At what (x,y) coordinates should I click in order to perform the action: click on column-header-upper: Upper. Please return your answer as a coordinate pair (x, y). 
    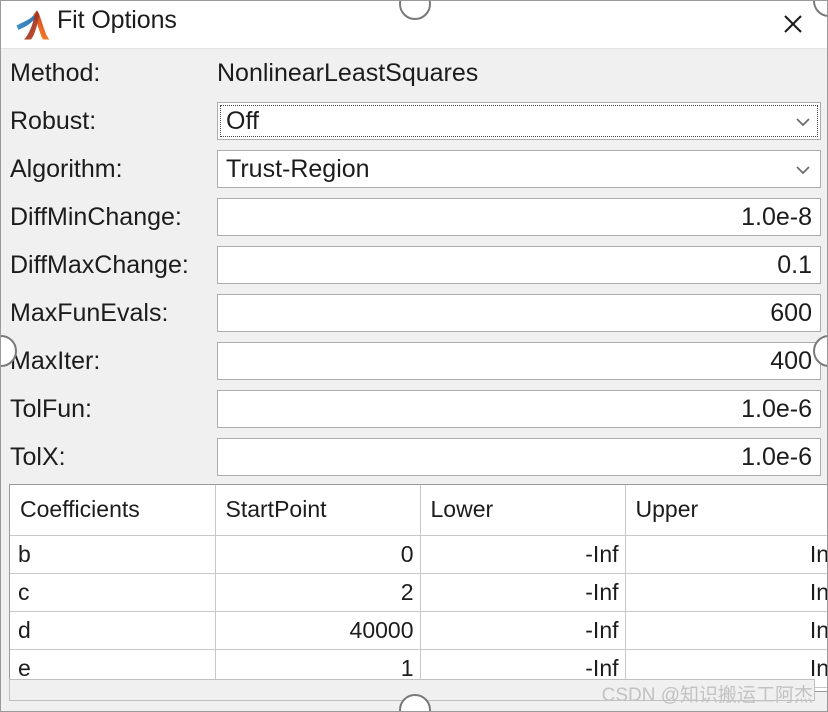
    Looking at the image, I should click on (726, 510).